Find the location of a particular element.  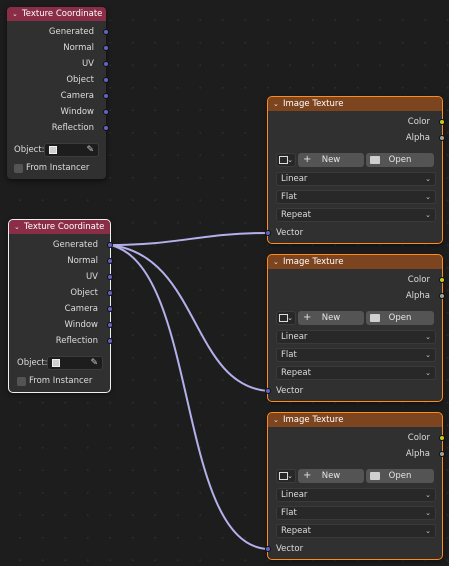

output-alpha: Alpha is located at coordinates (417, 138).